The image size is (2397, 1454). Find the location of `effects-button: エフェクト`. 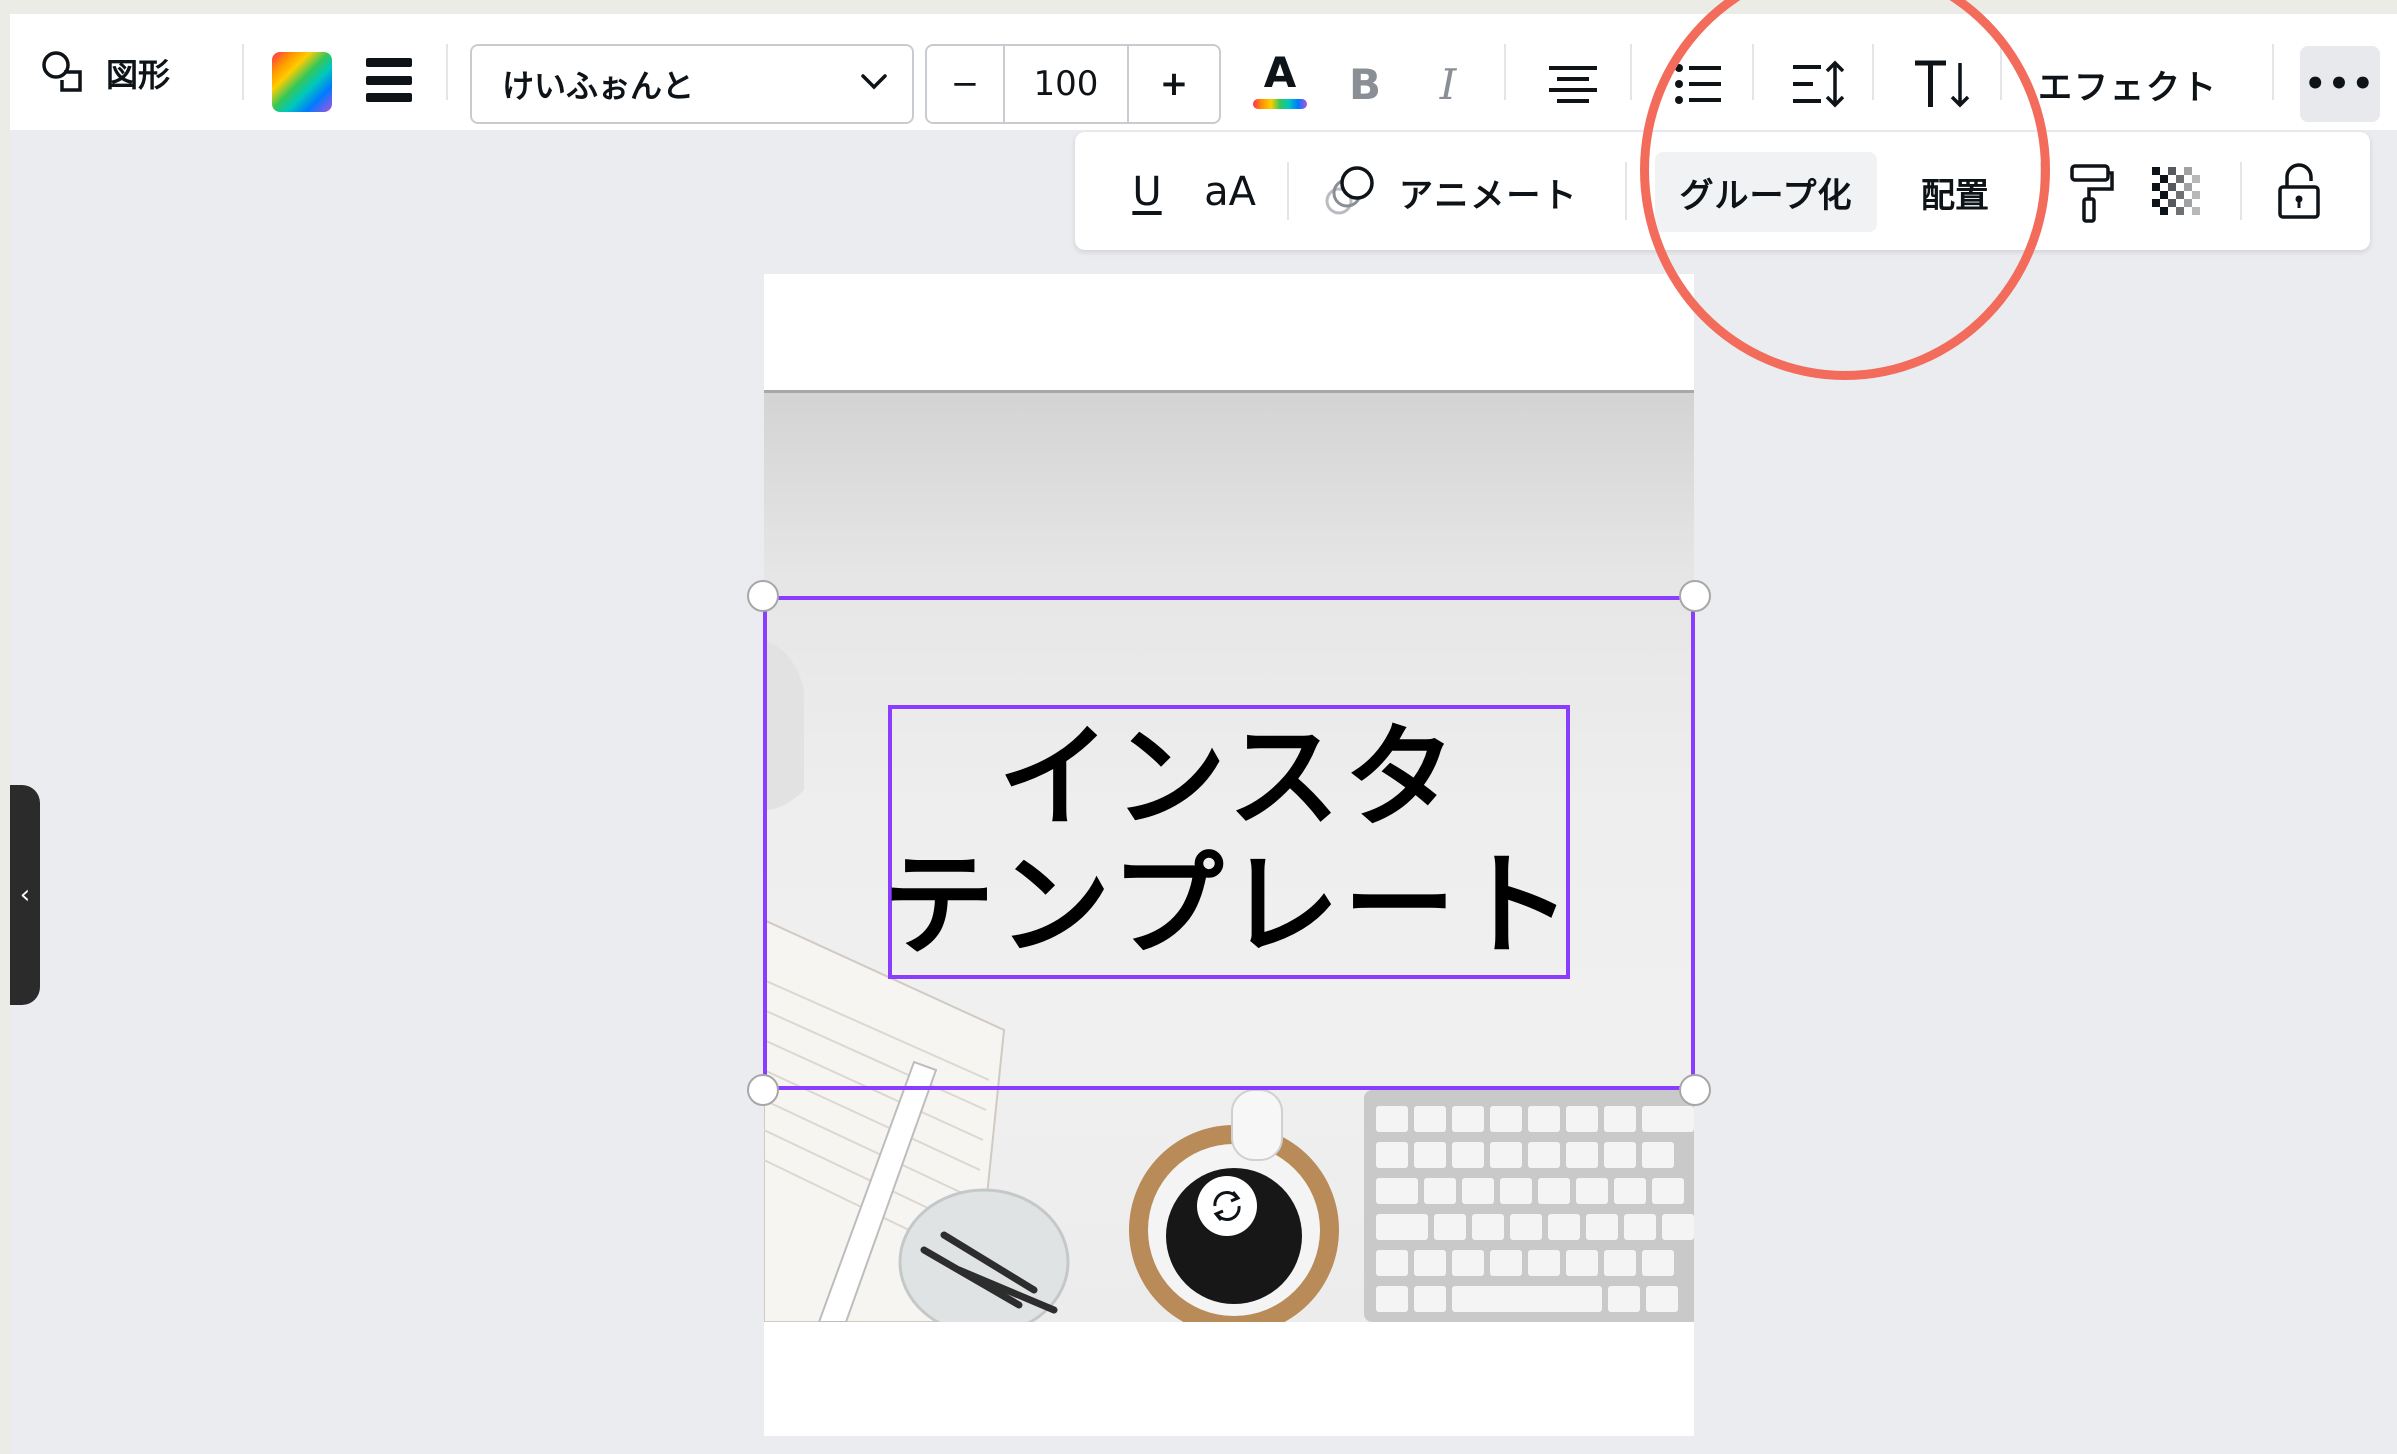

effects-button: エフェクト is located at coordinates (2128, 84).